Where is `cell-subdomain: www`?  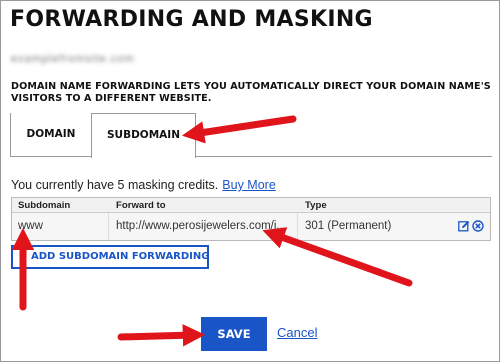 cell-subdomain: www is located at coordinates (30, 226).